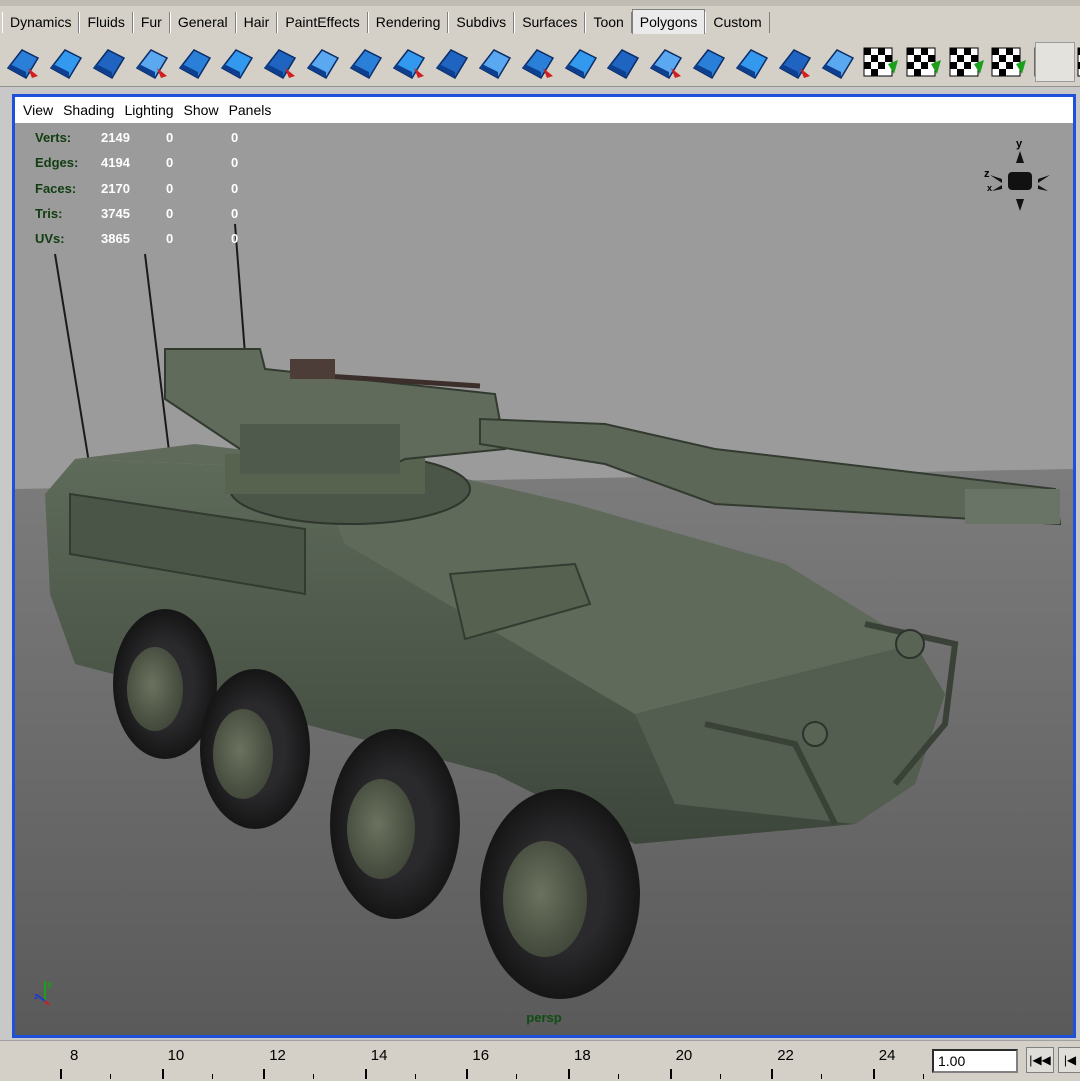  Describe the element at coordinates (1055, 62) in the screenshot. I see `empty-shelf-slot` at that location.